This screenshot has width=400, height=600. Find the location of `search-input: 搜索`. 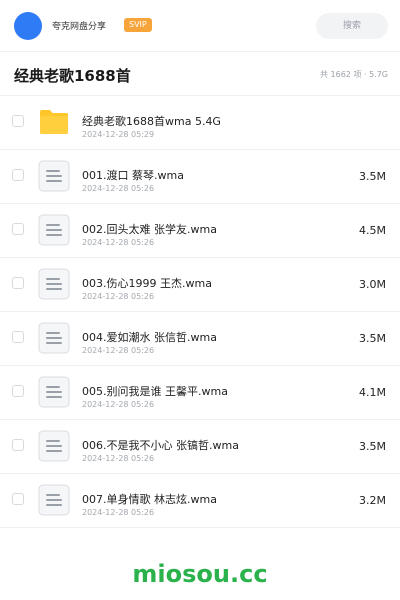

search-input: 搜索 is located at coordinates (352, 26).